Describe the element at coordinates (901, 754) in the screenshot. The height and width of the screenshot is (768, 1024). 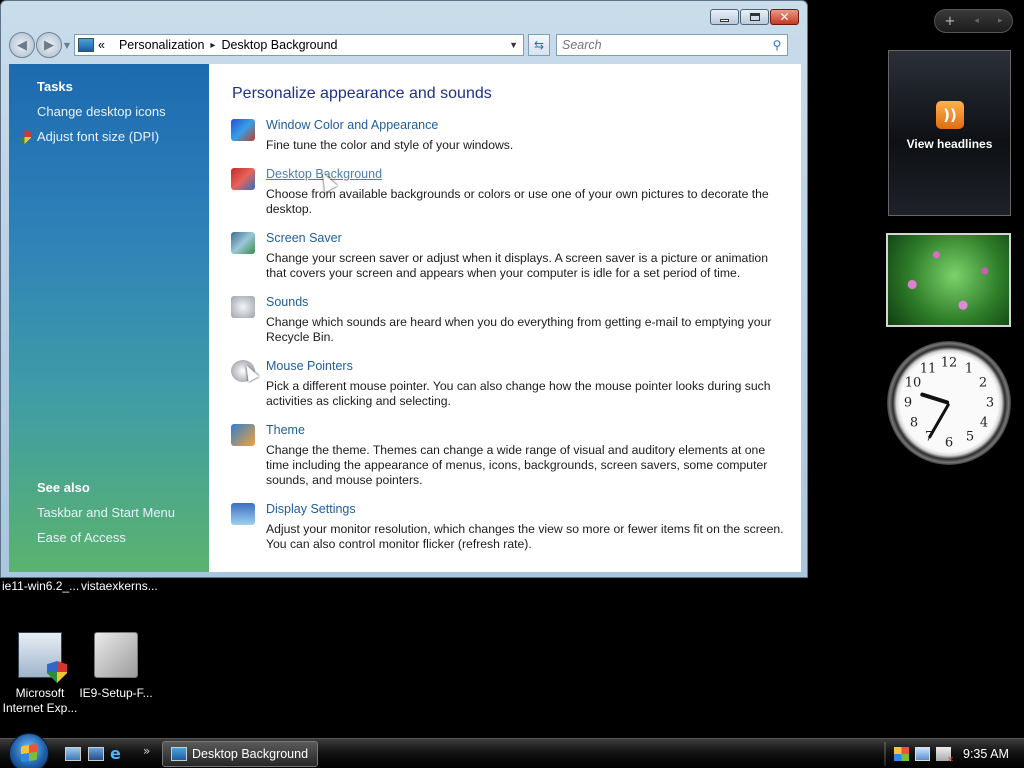
I see `windows-flag-tray-icon` at that location.